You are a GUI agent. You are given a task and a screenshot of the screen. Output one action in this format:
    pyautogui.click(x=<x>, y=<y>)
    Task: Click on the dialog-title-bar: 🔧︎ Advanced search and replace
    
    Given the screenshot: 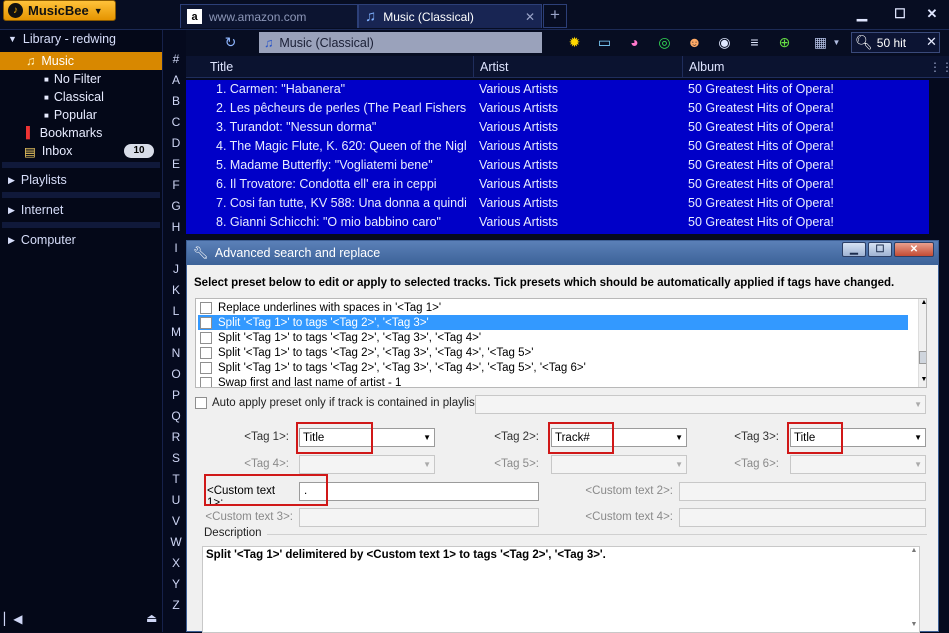 What is the action you would take?
    pyautogui.click(x=562, y=253)
    